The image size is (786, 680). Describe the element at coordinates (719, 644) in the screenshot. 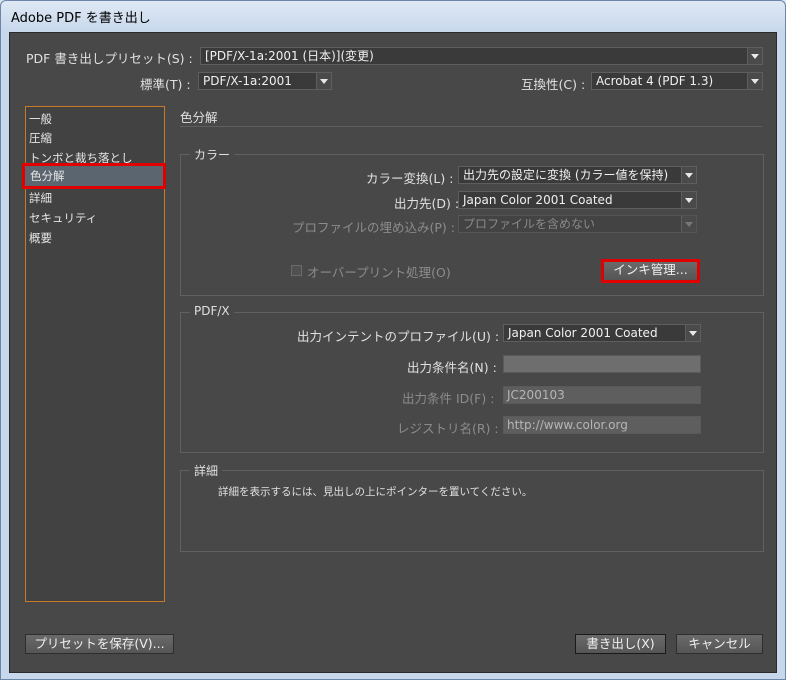

I see `cancel-button: キャンセル` at that location.